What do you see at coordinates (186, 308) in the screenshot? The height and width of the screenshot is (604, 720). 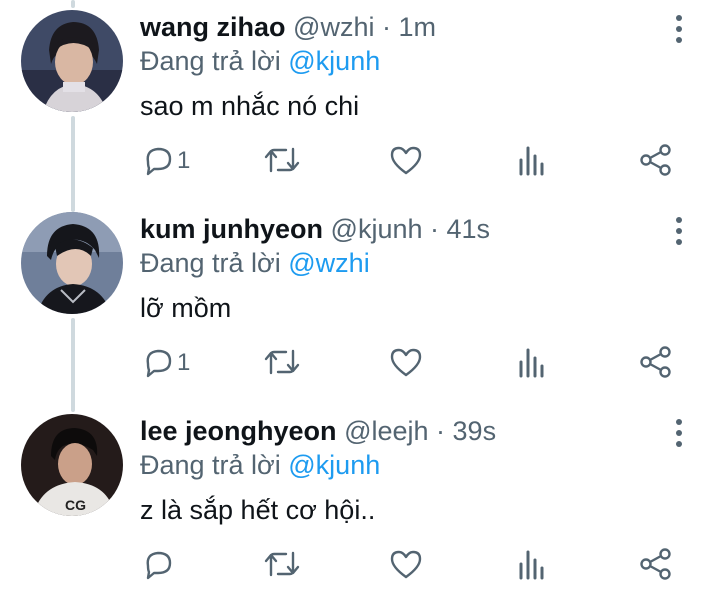 I see `tweet-text: lỡ mồm` at bounding box center [186, 308].